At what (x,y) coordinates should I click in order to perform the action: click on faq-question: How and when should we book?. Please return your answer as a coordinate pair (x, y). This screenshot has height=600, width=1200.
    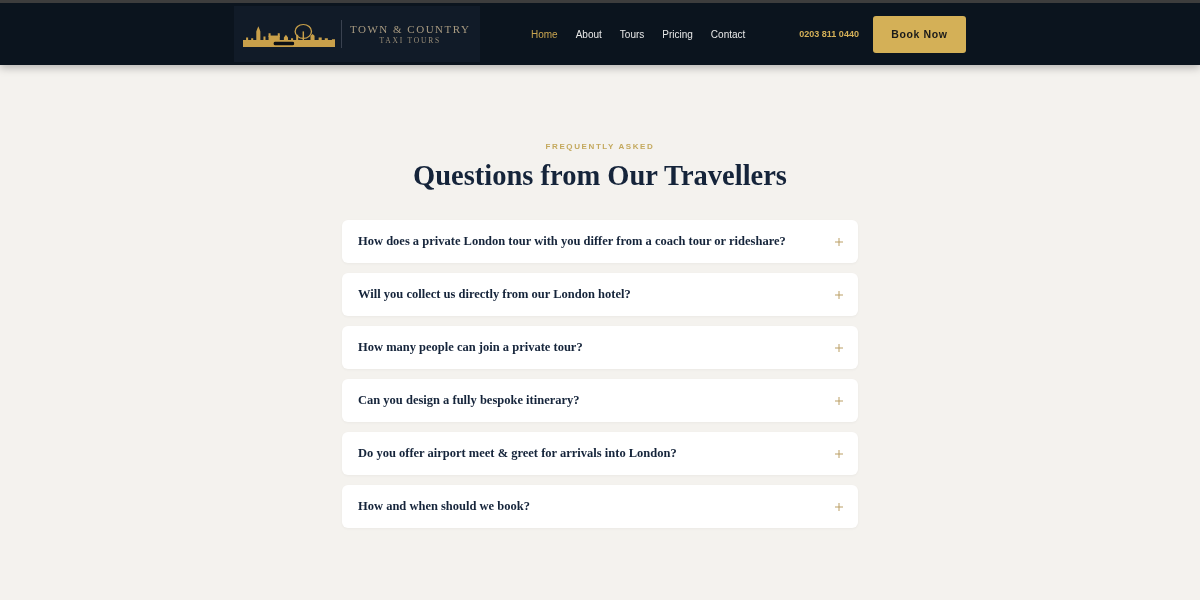
    Looking at the image, I should click on (444, 506).